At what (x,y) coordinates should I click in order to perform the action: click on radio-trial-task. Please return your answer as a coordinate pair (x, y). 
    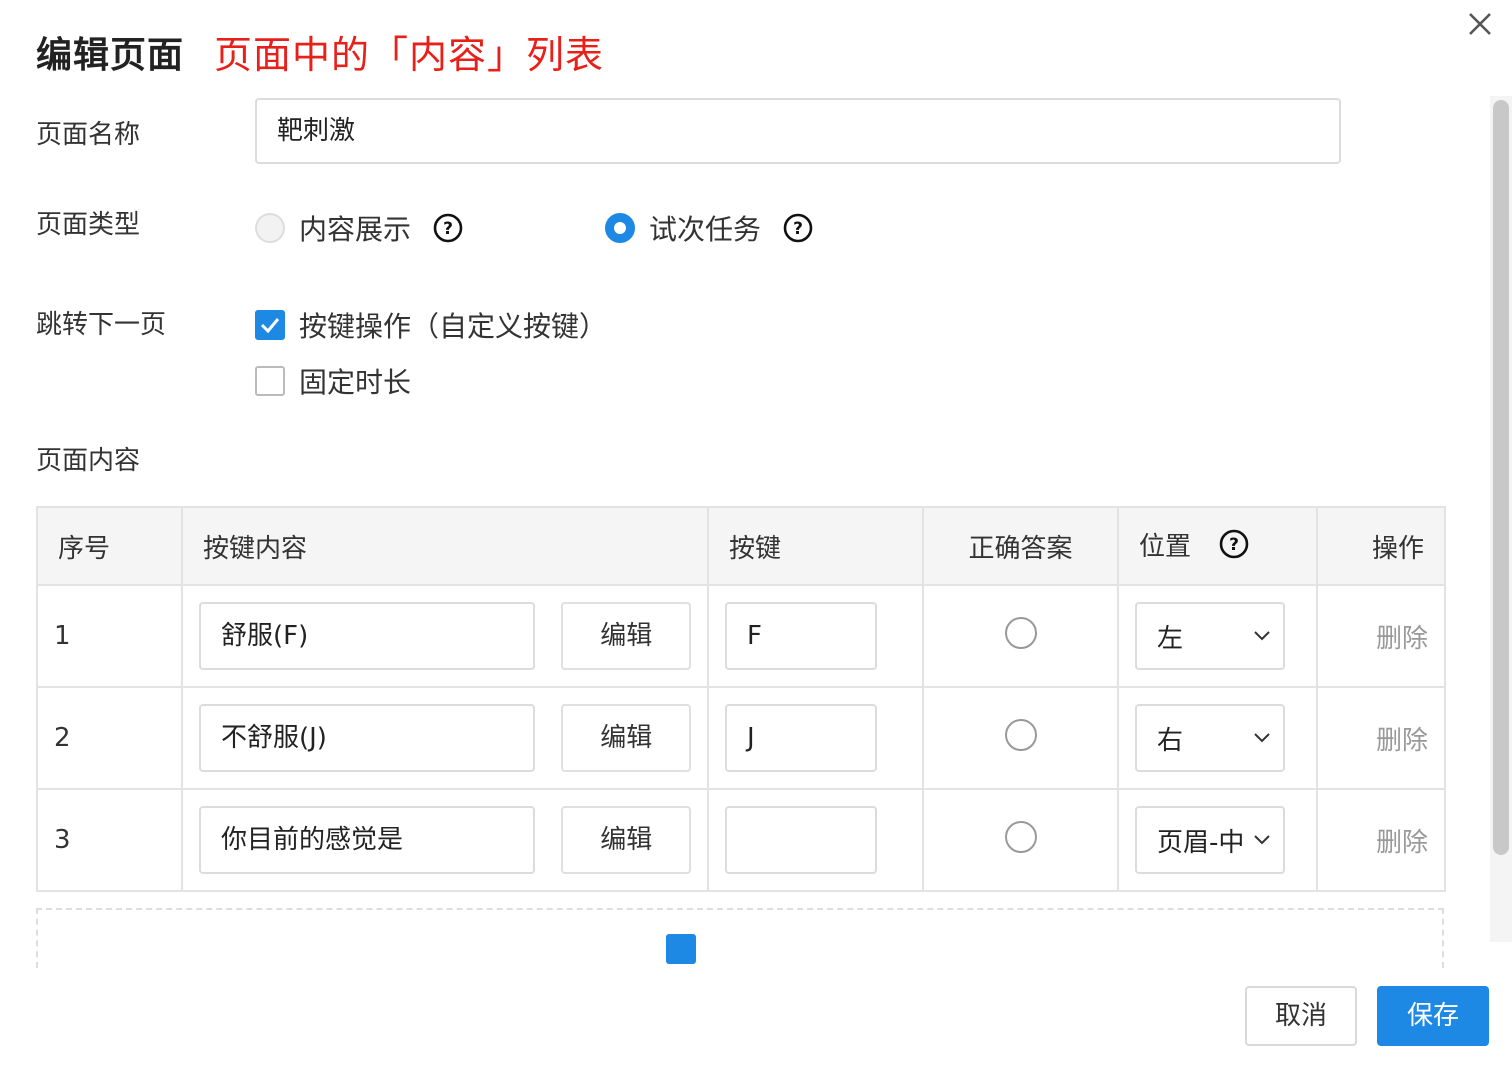
    Looking at the image, I should click on (620, 228).